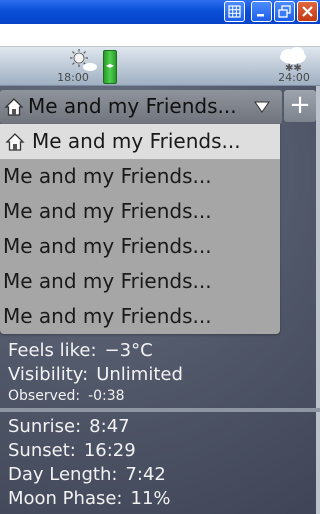  What do you see at coordinates (160, 35) in the screenshot?
I see `menu-strip` at bounding box center [160, 35].